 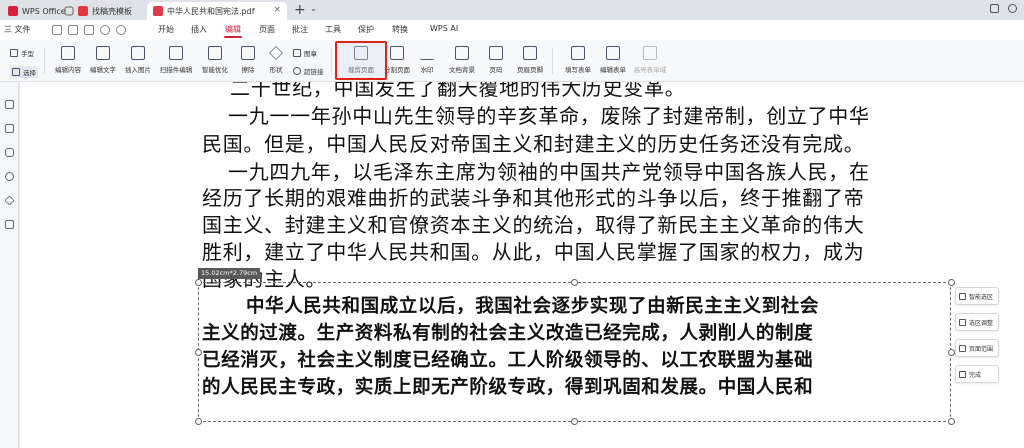 I want to click on done-label: 完成, so click(x=975, y=375).